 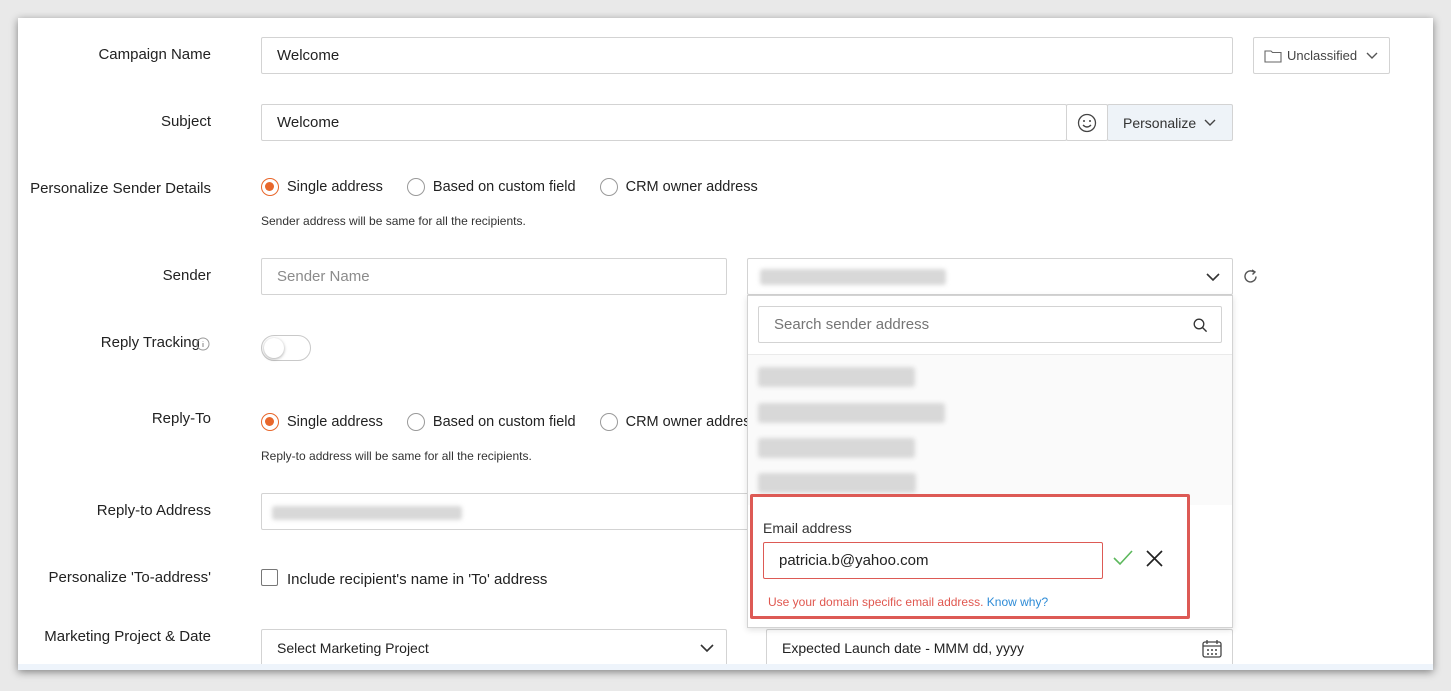 I want to click on checkbox-icon, so click(x=269, y=577).